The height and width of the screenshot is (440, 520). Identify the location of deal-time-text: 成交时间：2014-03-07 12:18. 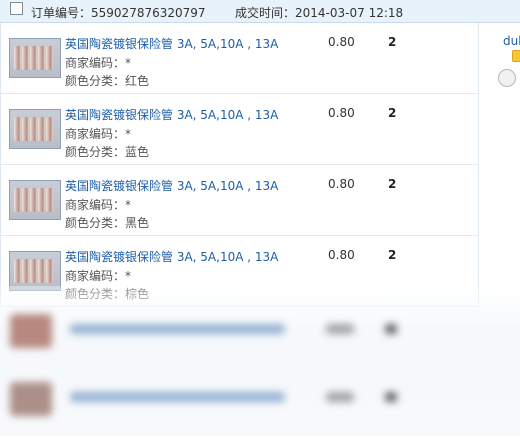
(319, 12).